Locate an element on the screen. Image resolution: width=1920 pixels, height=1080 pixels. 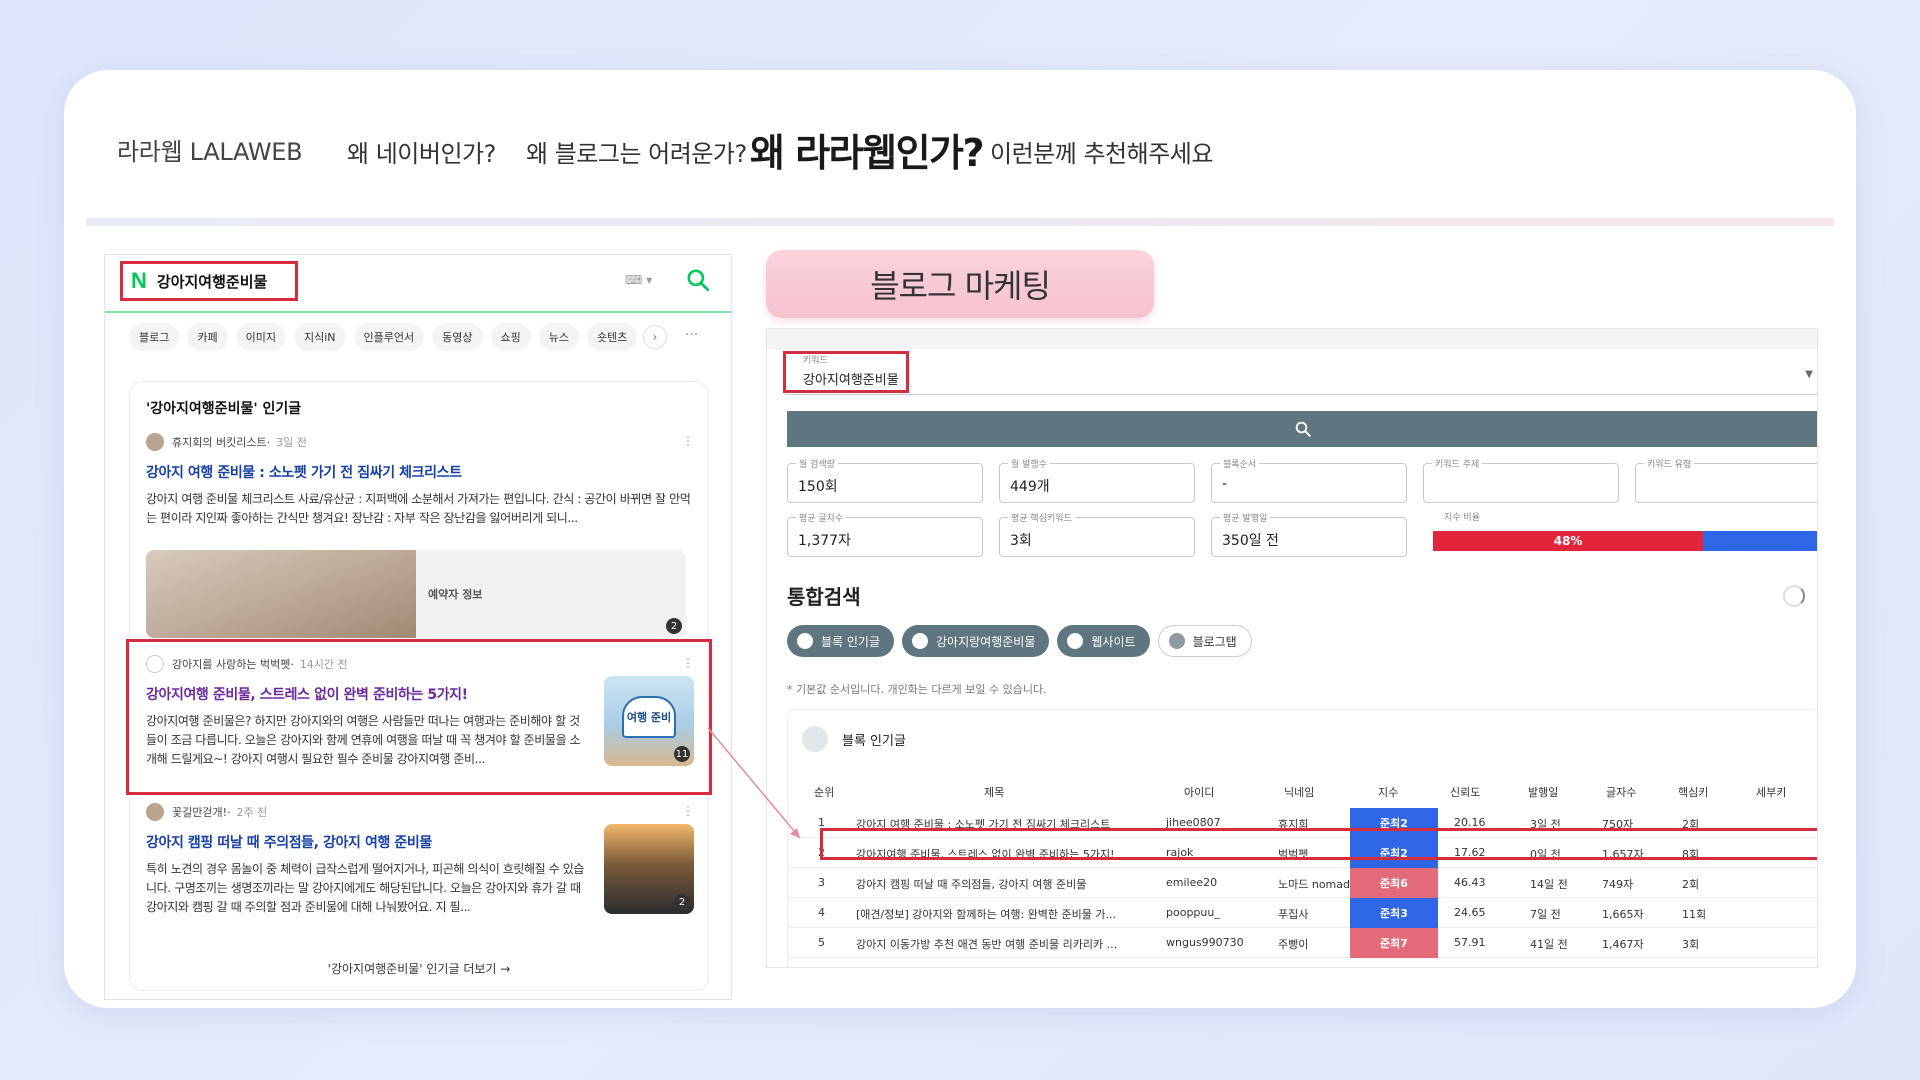
keyboard-icon: ⌨ ▾ is located at coordinates (638, 280).